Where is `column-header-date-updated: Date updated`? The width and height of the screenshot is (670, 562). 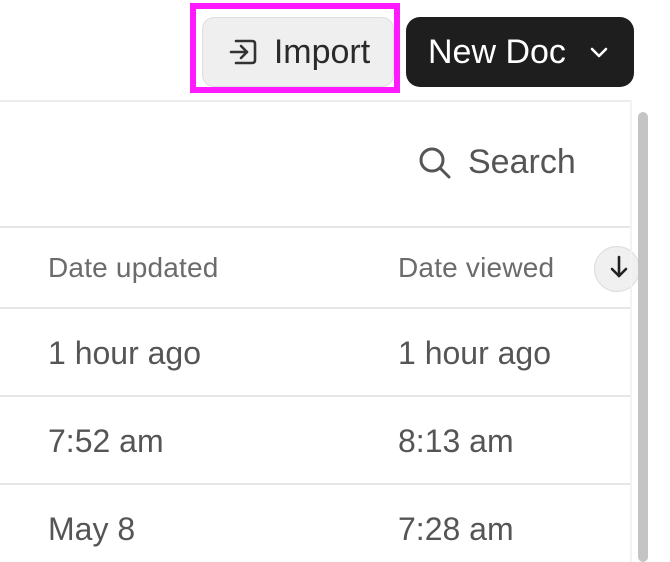
column-header-date-updated: Date updated is located at coordinates (133, 268).